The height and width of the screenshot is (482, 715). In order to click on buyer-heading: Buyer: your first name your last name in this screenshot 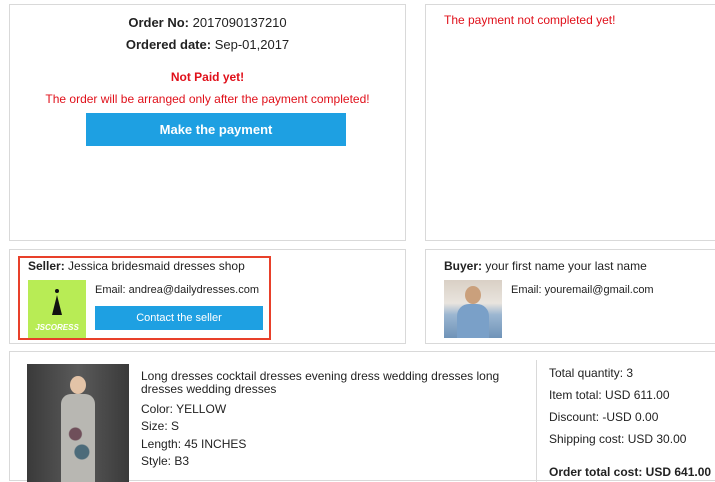, I will do `click(545, 266)`.